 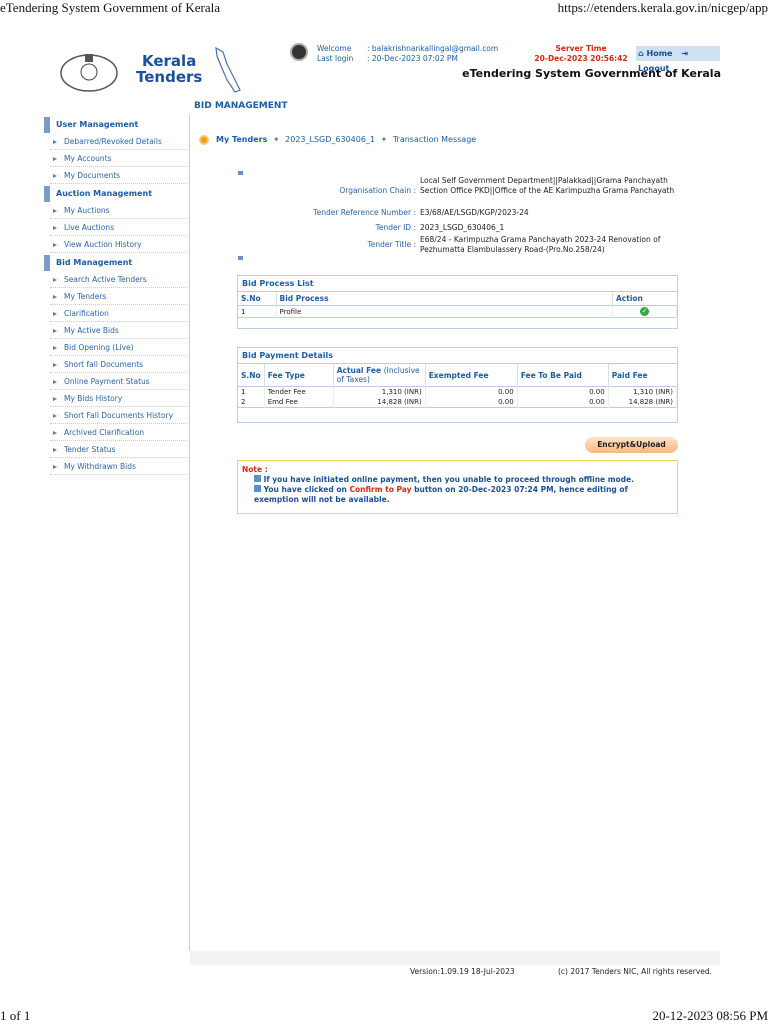 I want to click on sidebar-item: My Active Bids, so click(x=119, y=330).